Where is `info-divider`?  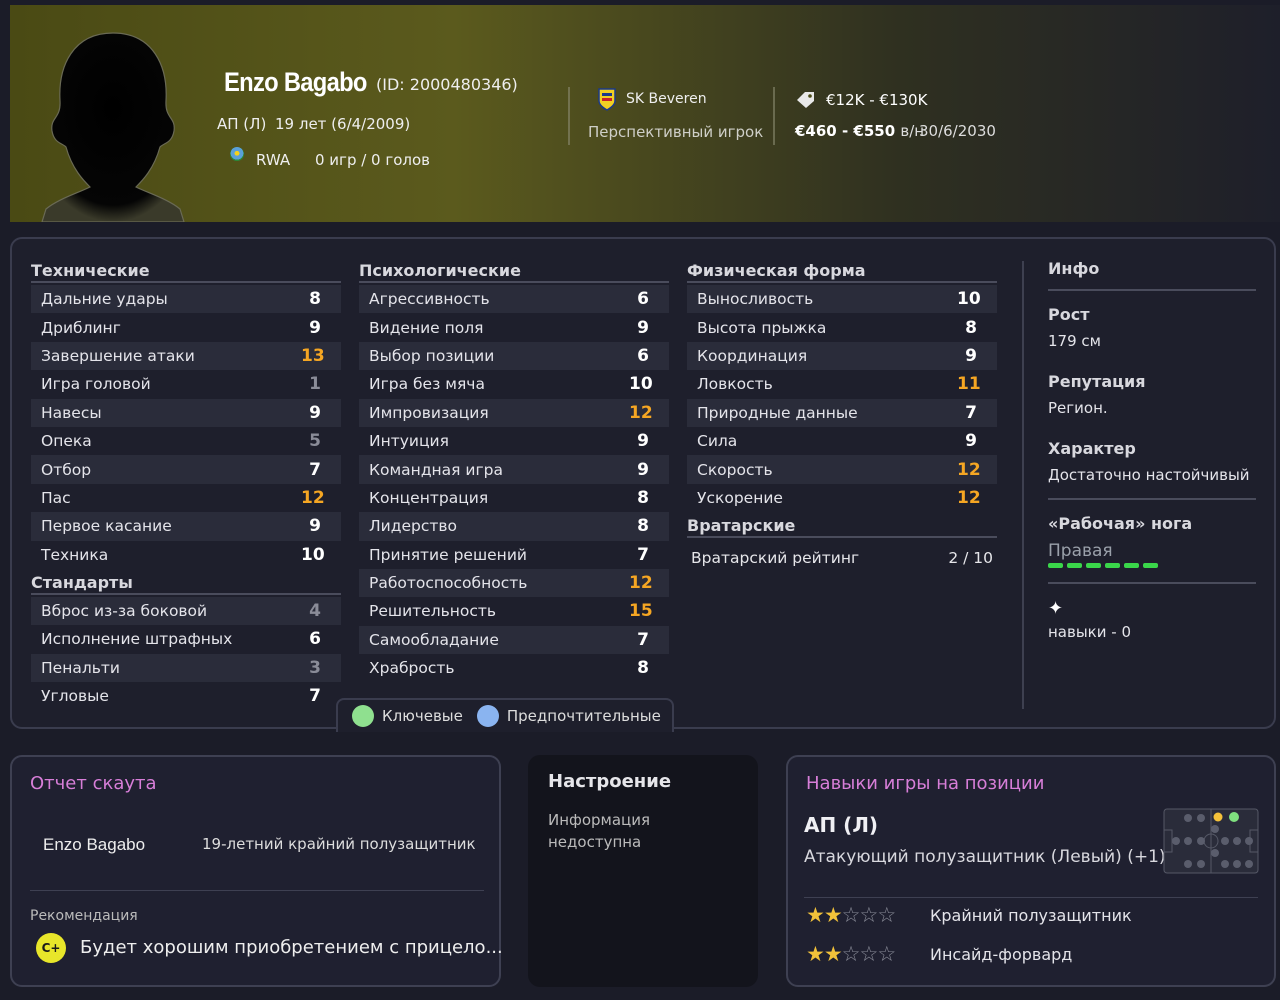 info-divider is located at coordinates (1023, 485).